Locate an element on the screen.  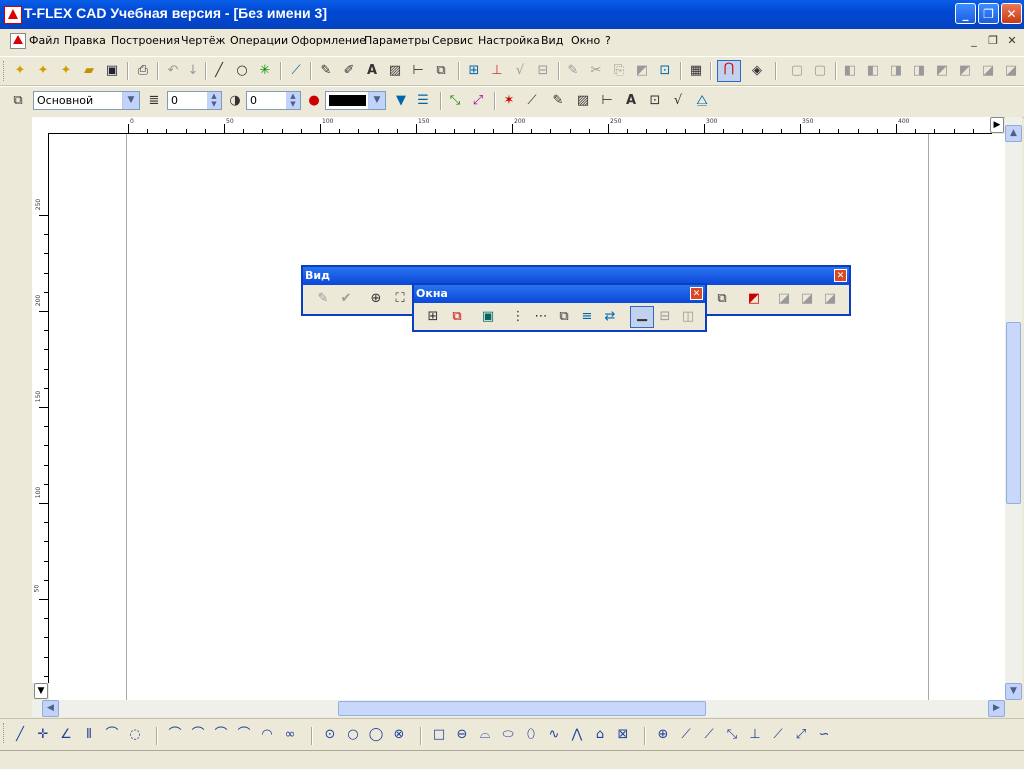
print-icon: ⎙ is located at coordinates (143, 71).